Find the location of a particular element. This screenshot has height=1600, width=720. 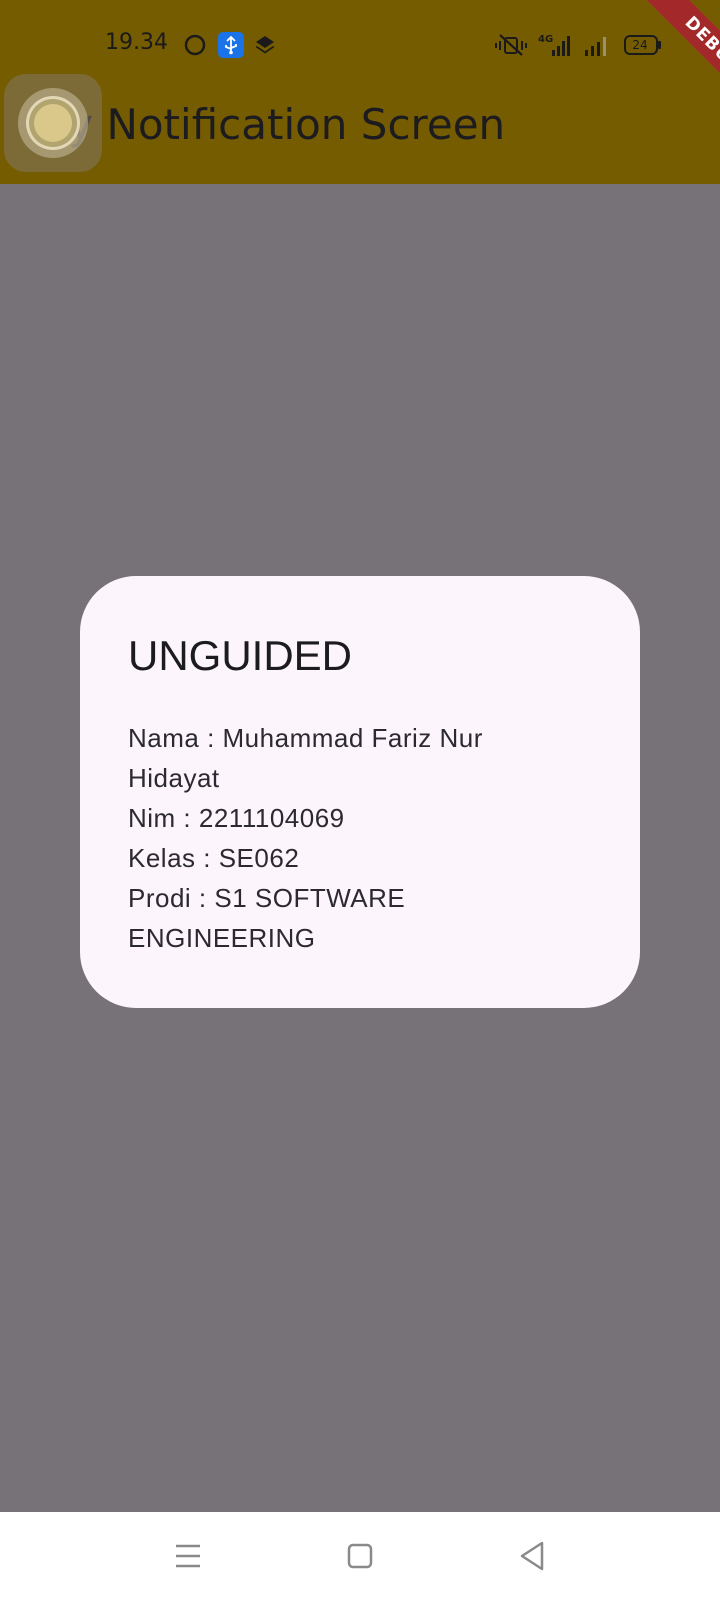

home-icon is located at coordinates (360, 1556).